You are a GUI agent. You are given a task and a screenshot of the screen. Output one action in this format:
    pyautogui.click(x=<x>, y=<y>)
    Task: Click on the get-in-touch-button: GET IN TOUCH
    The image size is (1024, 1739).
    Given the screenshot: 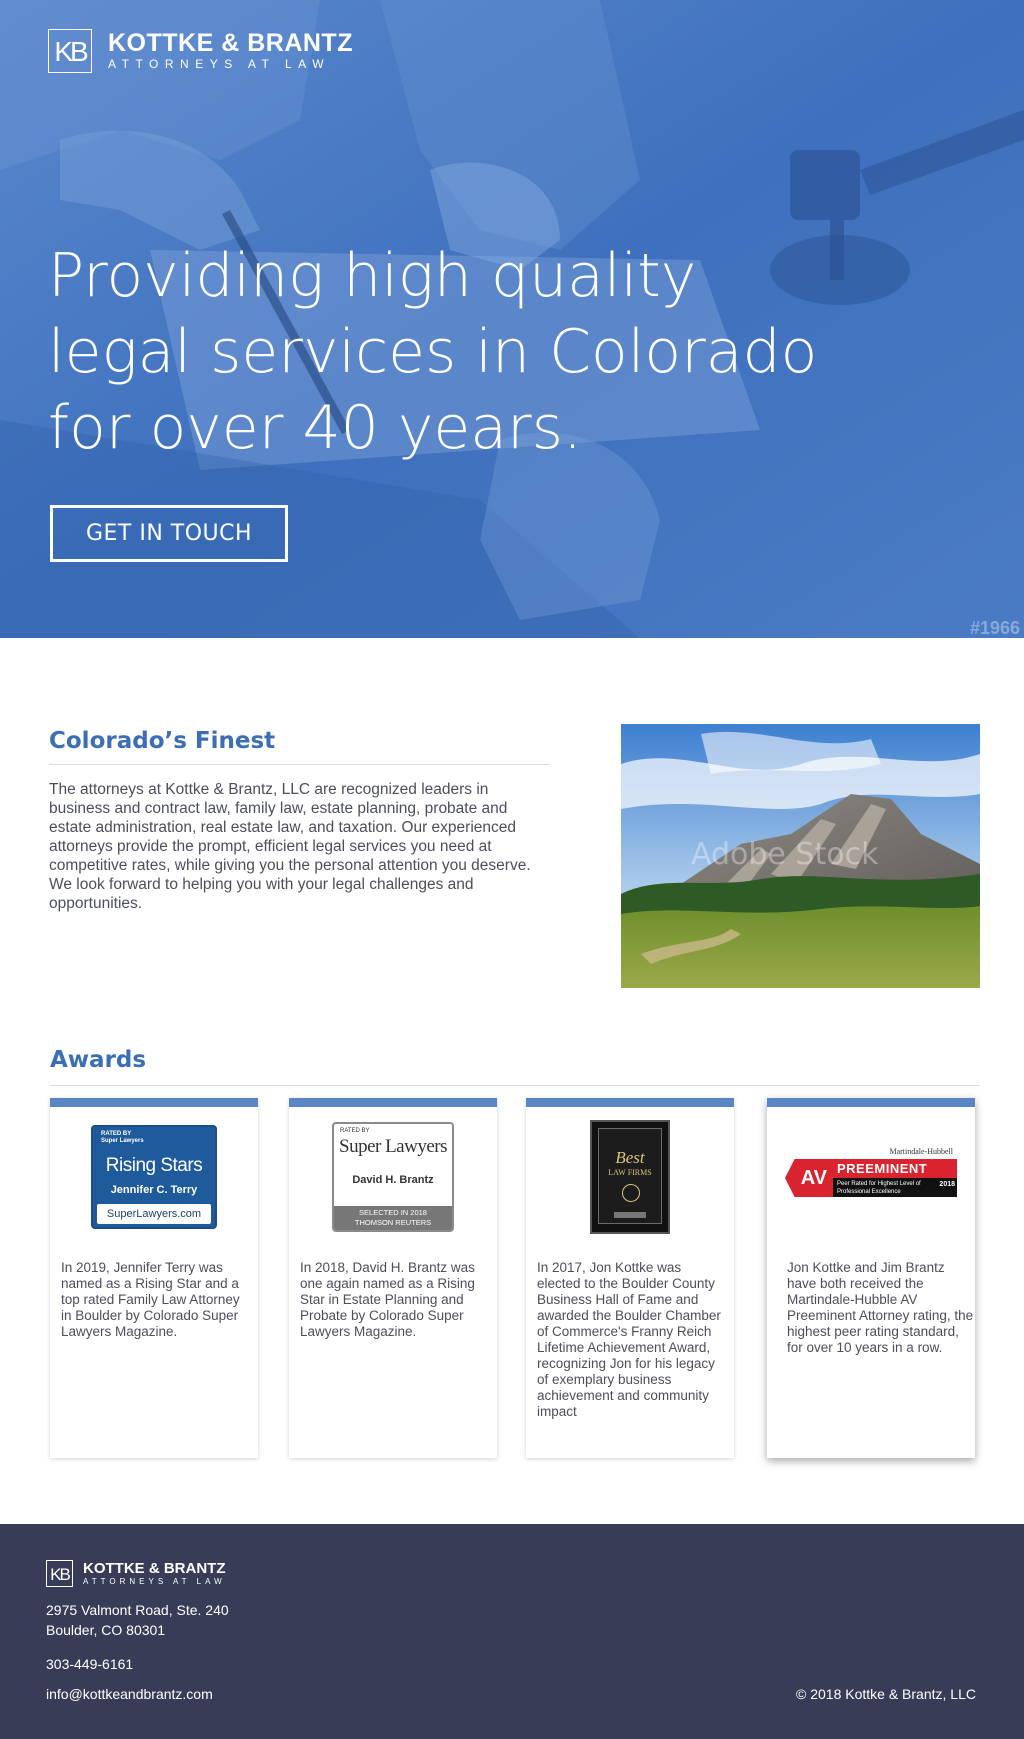 What is the action you would take?
    pyautogui.click(x=169, y=533)
    